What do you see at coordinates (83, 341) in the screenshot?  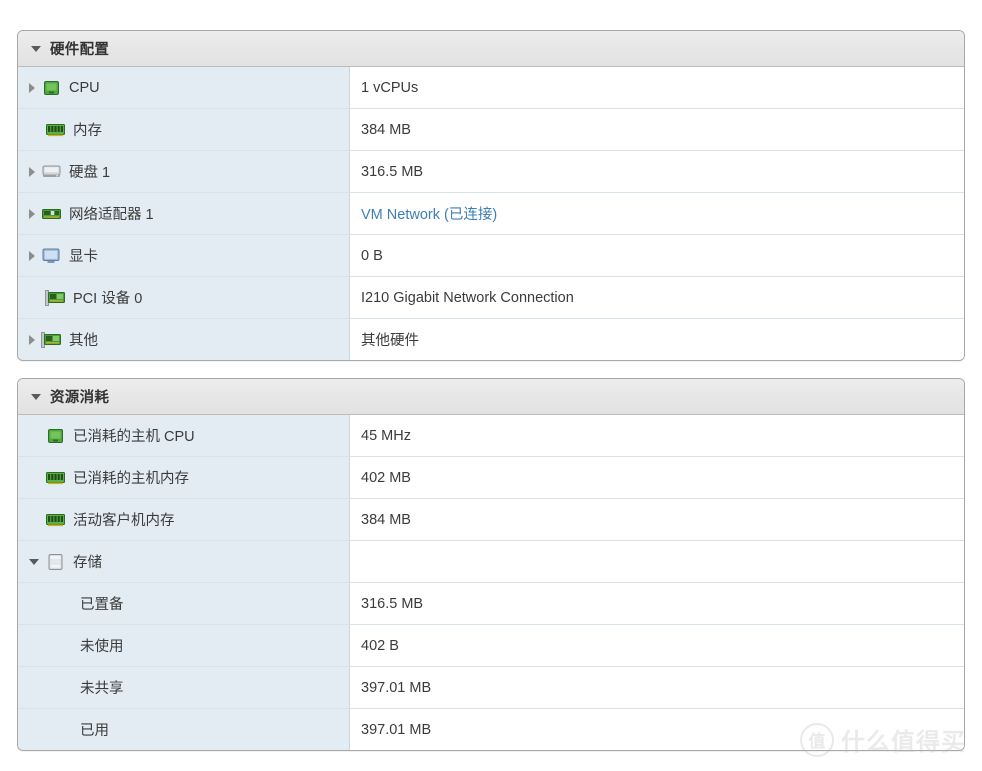 I see `row-label: 其他` at bounding box center [83, 341].